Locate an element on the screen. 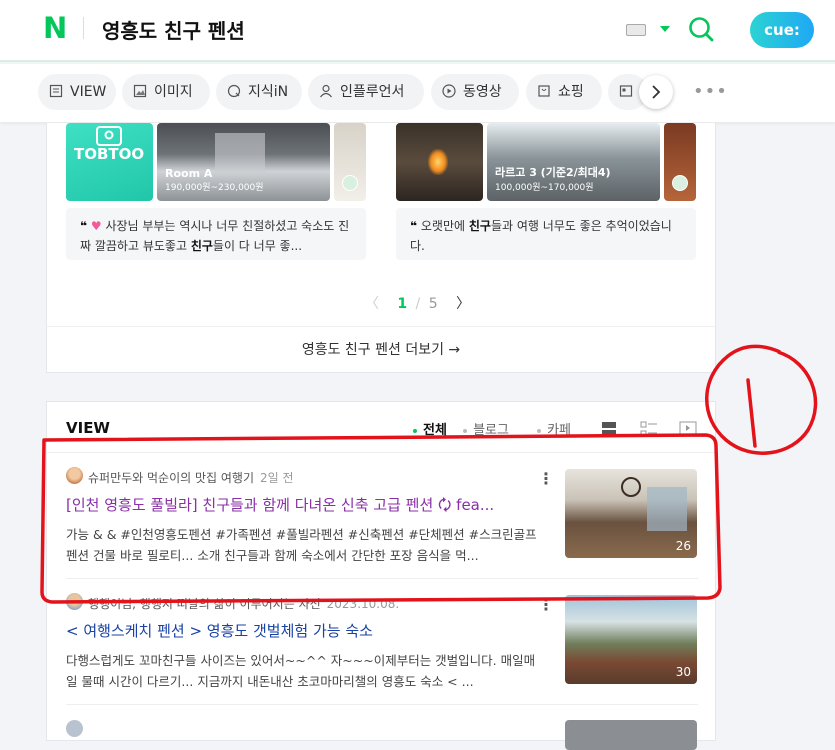 The image size is (835, 750). post-thumbnail: 30 is located at coordinates (631, 639).